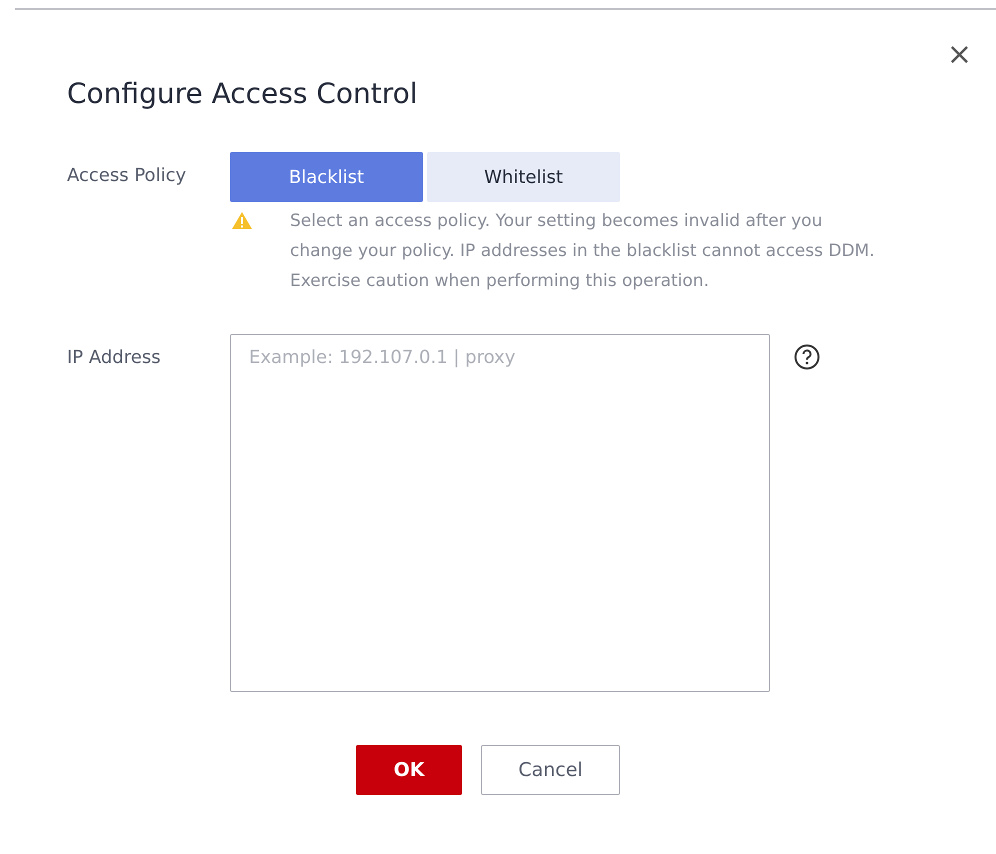 The image size is (996, 854). I want to click on policy-tab: Blacklist, so click(326, 177).